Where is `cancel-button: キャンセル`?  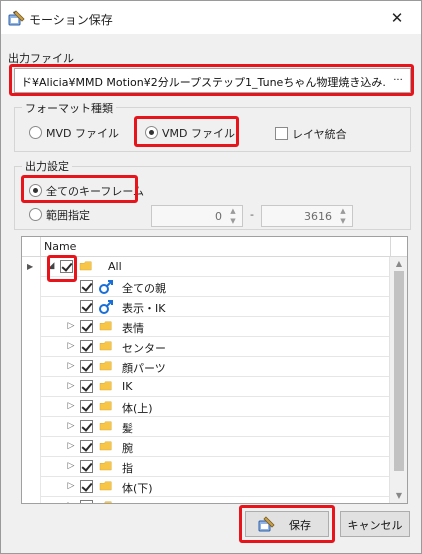
cancel-button: キャンセル is located at coordinates (375, 524).